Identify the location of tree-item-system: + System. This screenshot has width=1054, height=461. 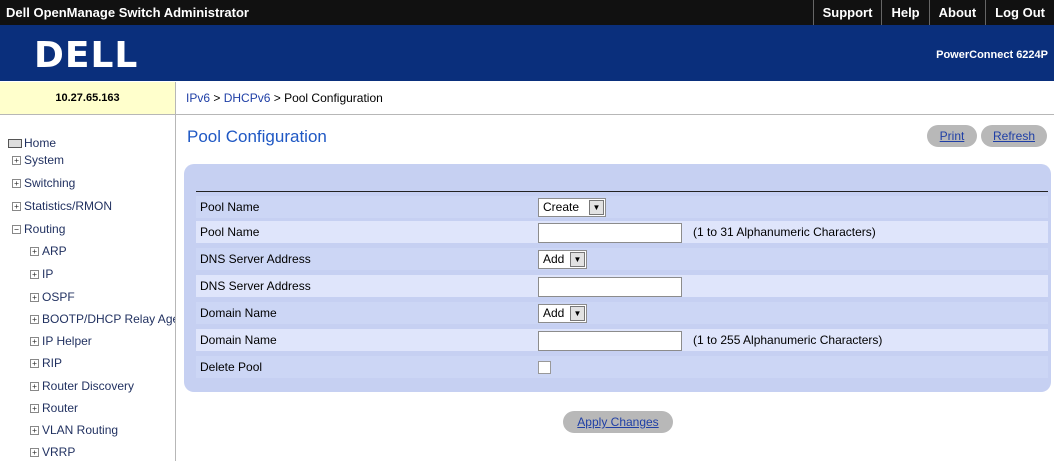
(38, 160).